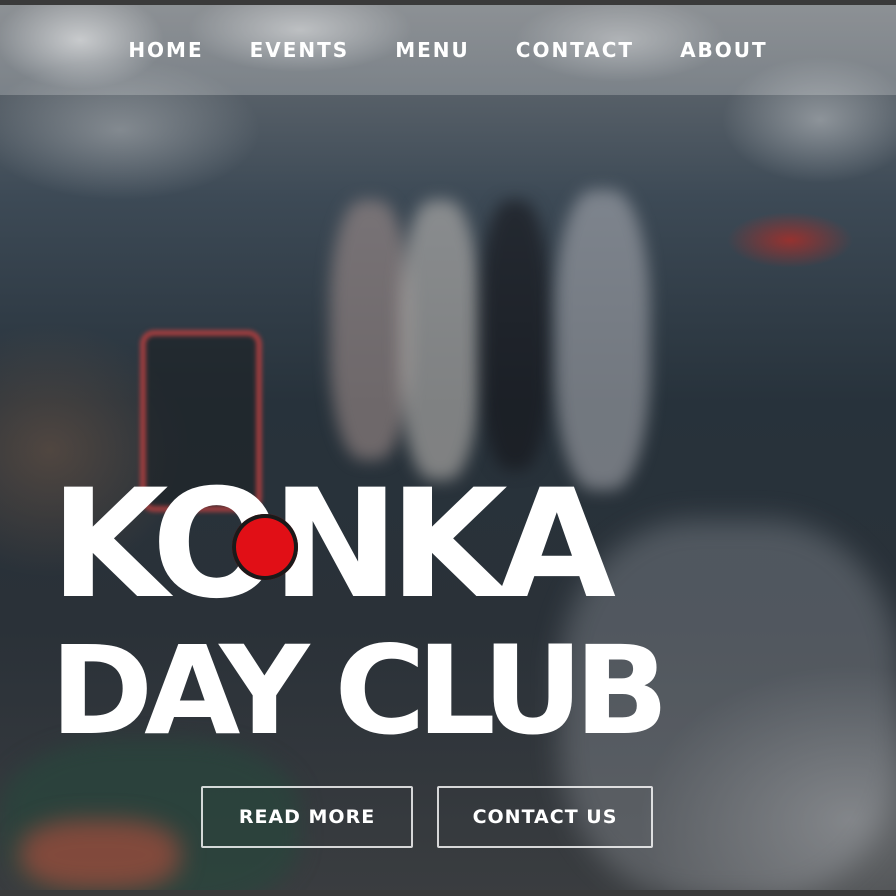  What do you see at coordinates (265, 547) in the screenshot?
I see `logo-red-dot` at bounding box center [265, 547].